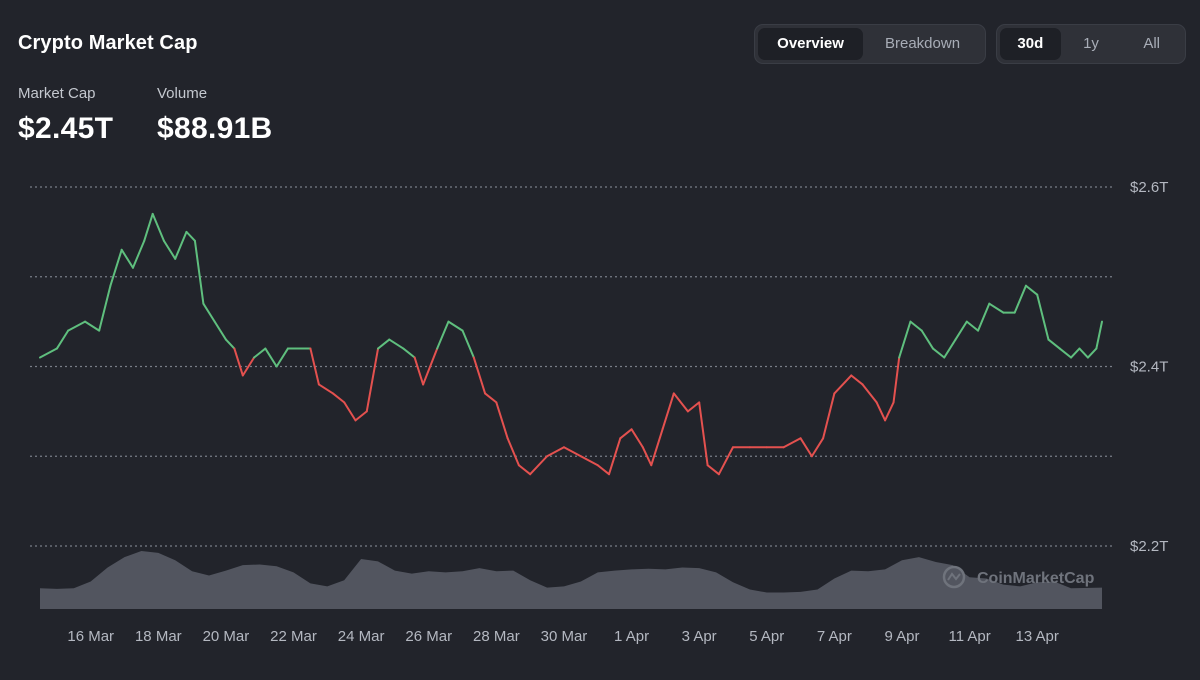 This screenshot has width=1200, height=680. I want to click on x-tick-label: 5 Apr, so click(766, 636).